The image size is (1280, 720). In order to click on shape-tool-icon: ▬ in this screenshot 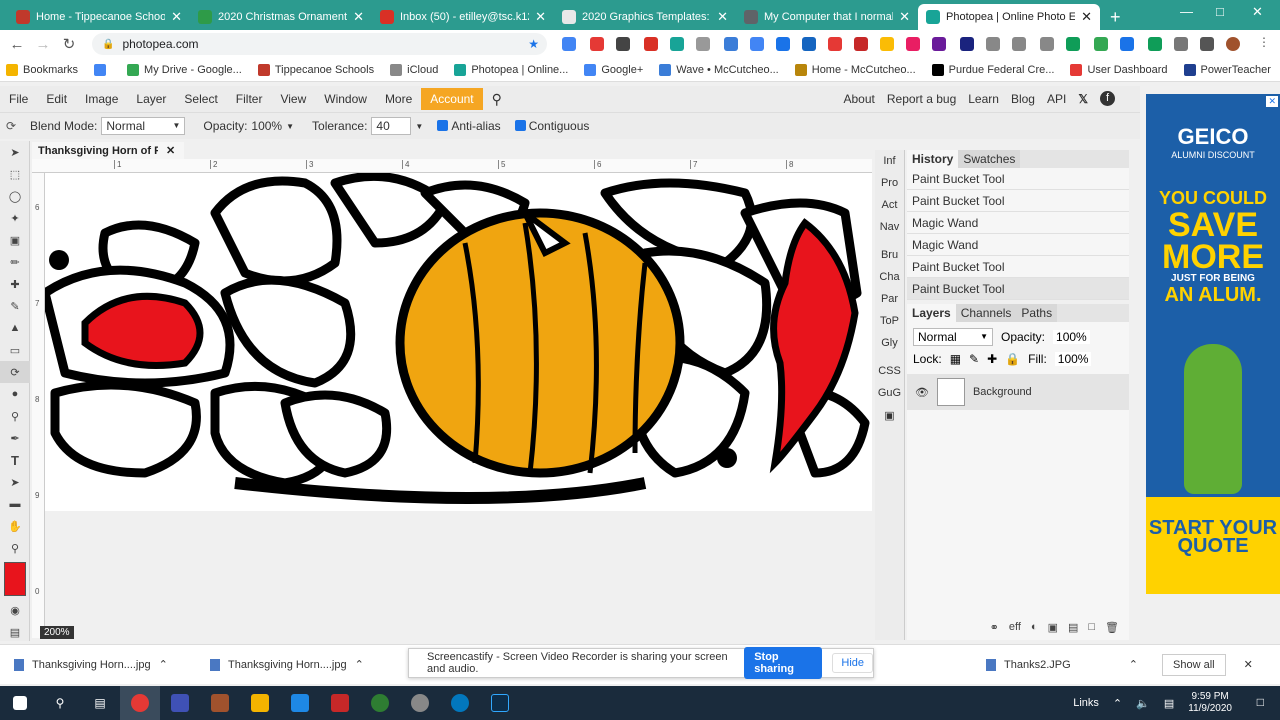, I will do `click(15, 504)`.